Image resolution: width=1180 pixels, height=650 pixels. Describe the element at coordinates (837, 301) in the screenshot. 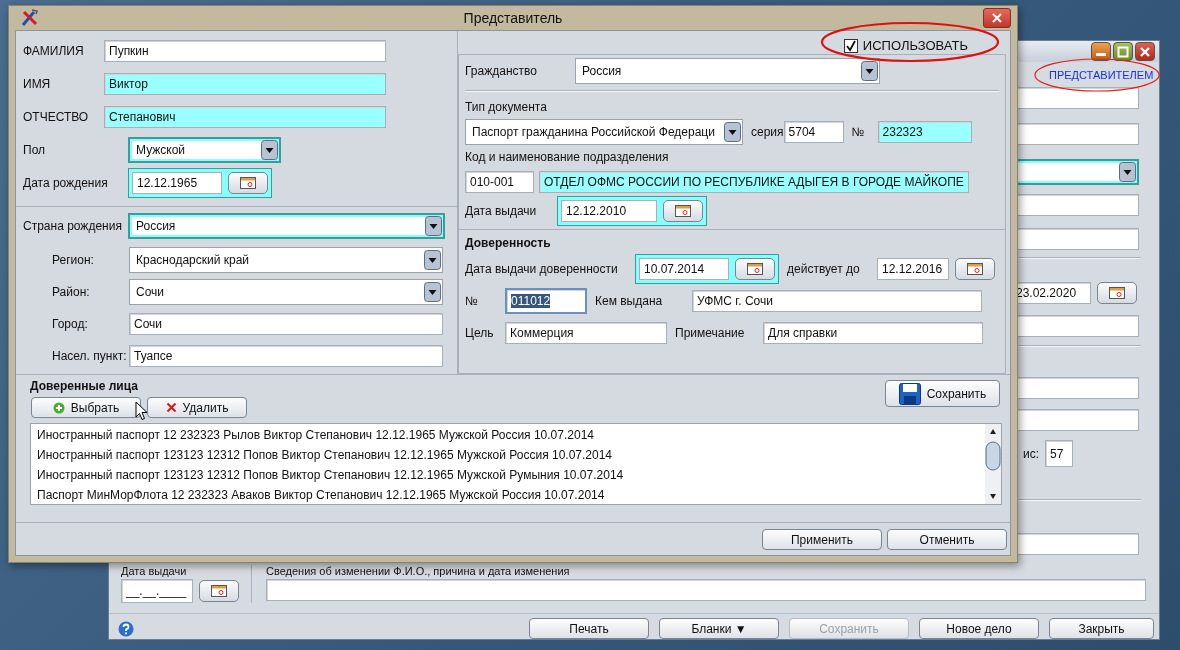

I see `text-field: УФМС г. Сочи` at that location.